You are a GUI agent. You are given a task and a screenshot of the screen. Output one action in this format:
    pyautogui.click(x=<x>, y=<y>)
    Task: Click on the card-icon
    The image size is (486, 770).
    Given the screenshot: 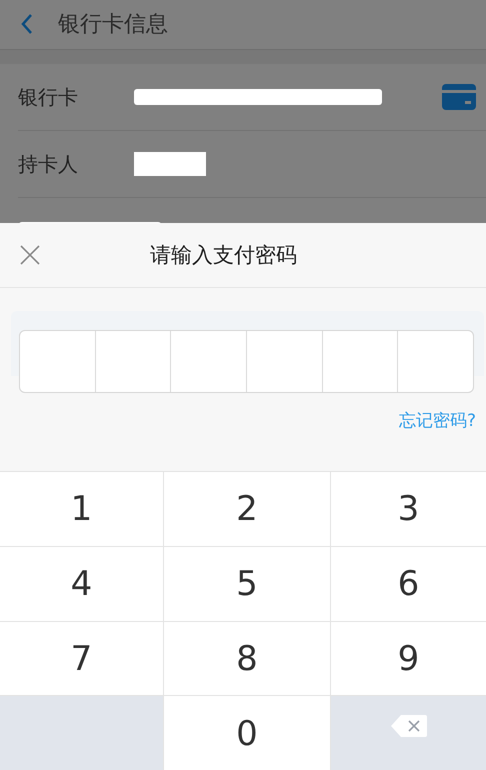 What is the action you would take?
    pyautogui.click(x=459, y=97)
    